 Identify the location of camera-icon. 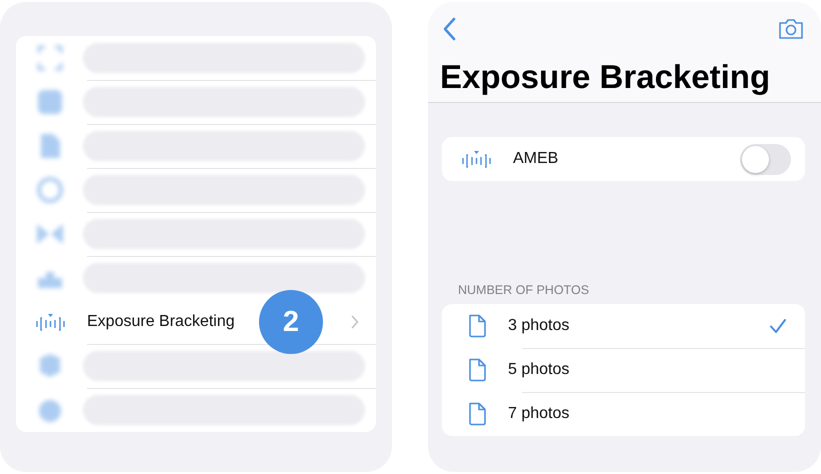
(791, 29).